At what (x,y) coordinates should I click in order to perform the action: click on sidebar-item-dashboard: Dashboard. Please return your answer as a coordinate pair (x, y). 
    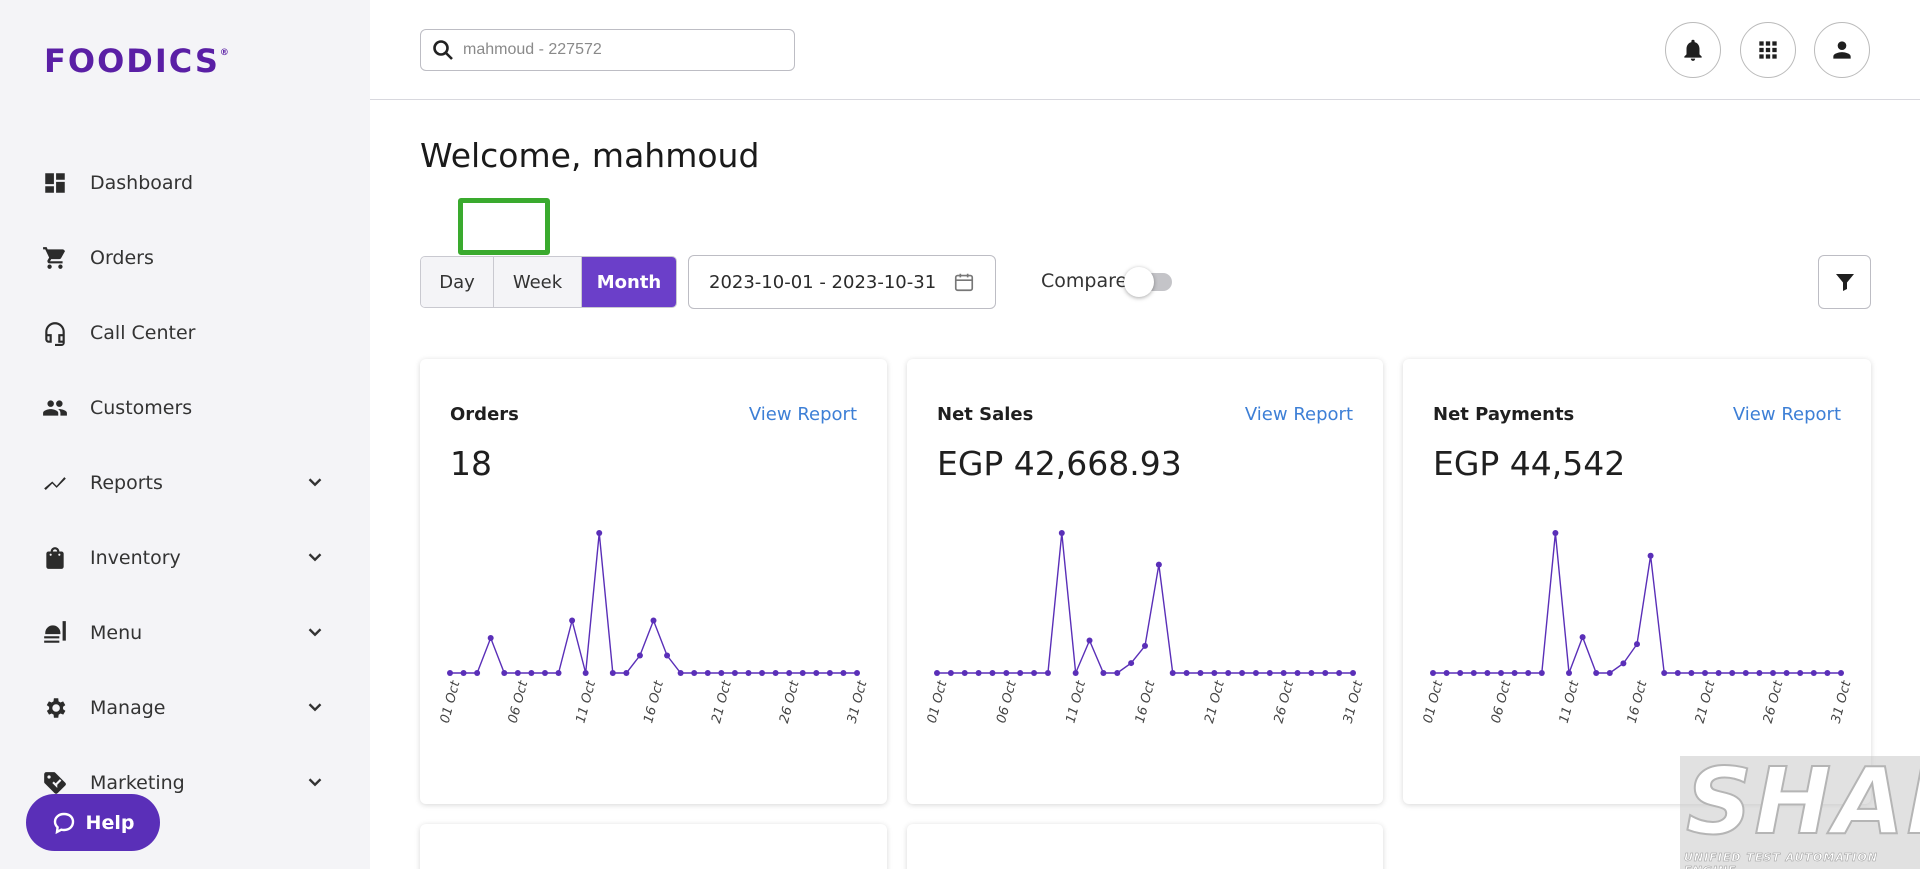
    Looking at the image, I should click on (185, 182).